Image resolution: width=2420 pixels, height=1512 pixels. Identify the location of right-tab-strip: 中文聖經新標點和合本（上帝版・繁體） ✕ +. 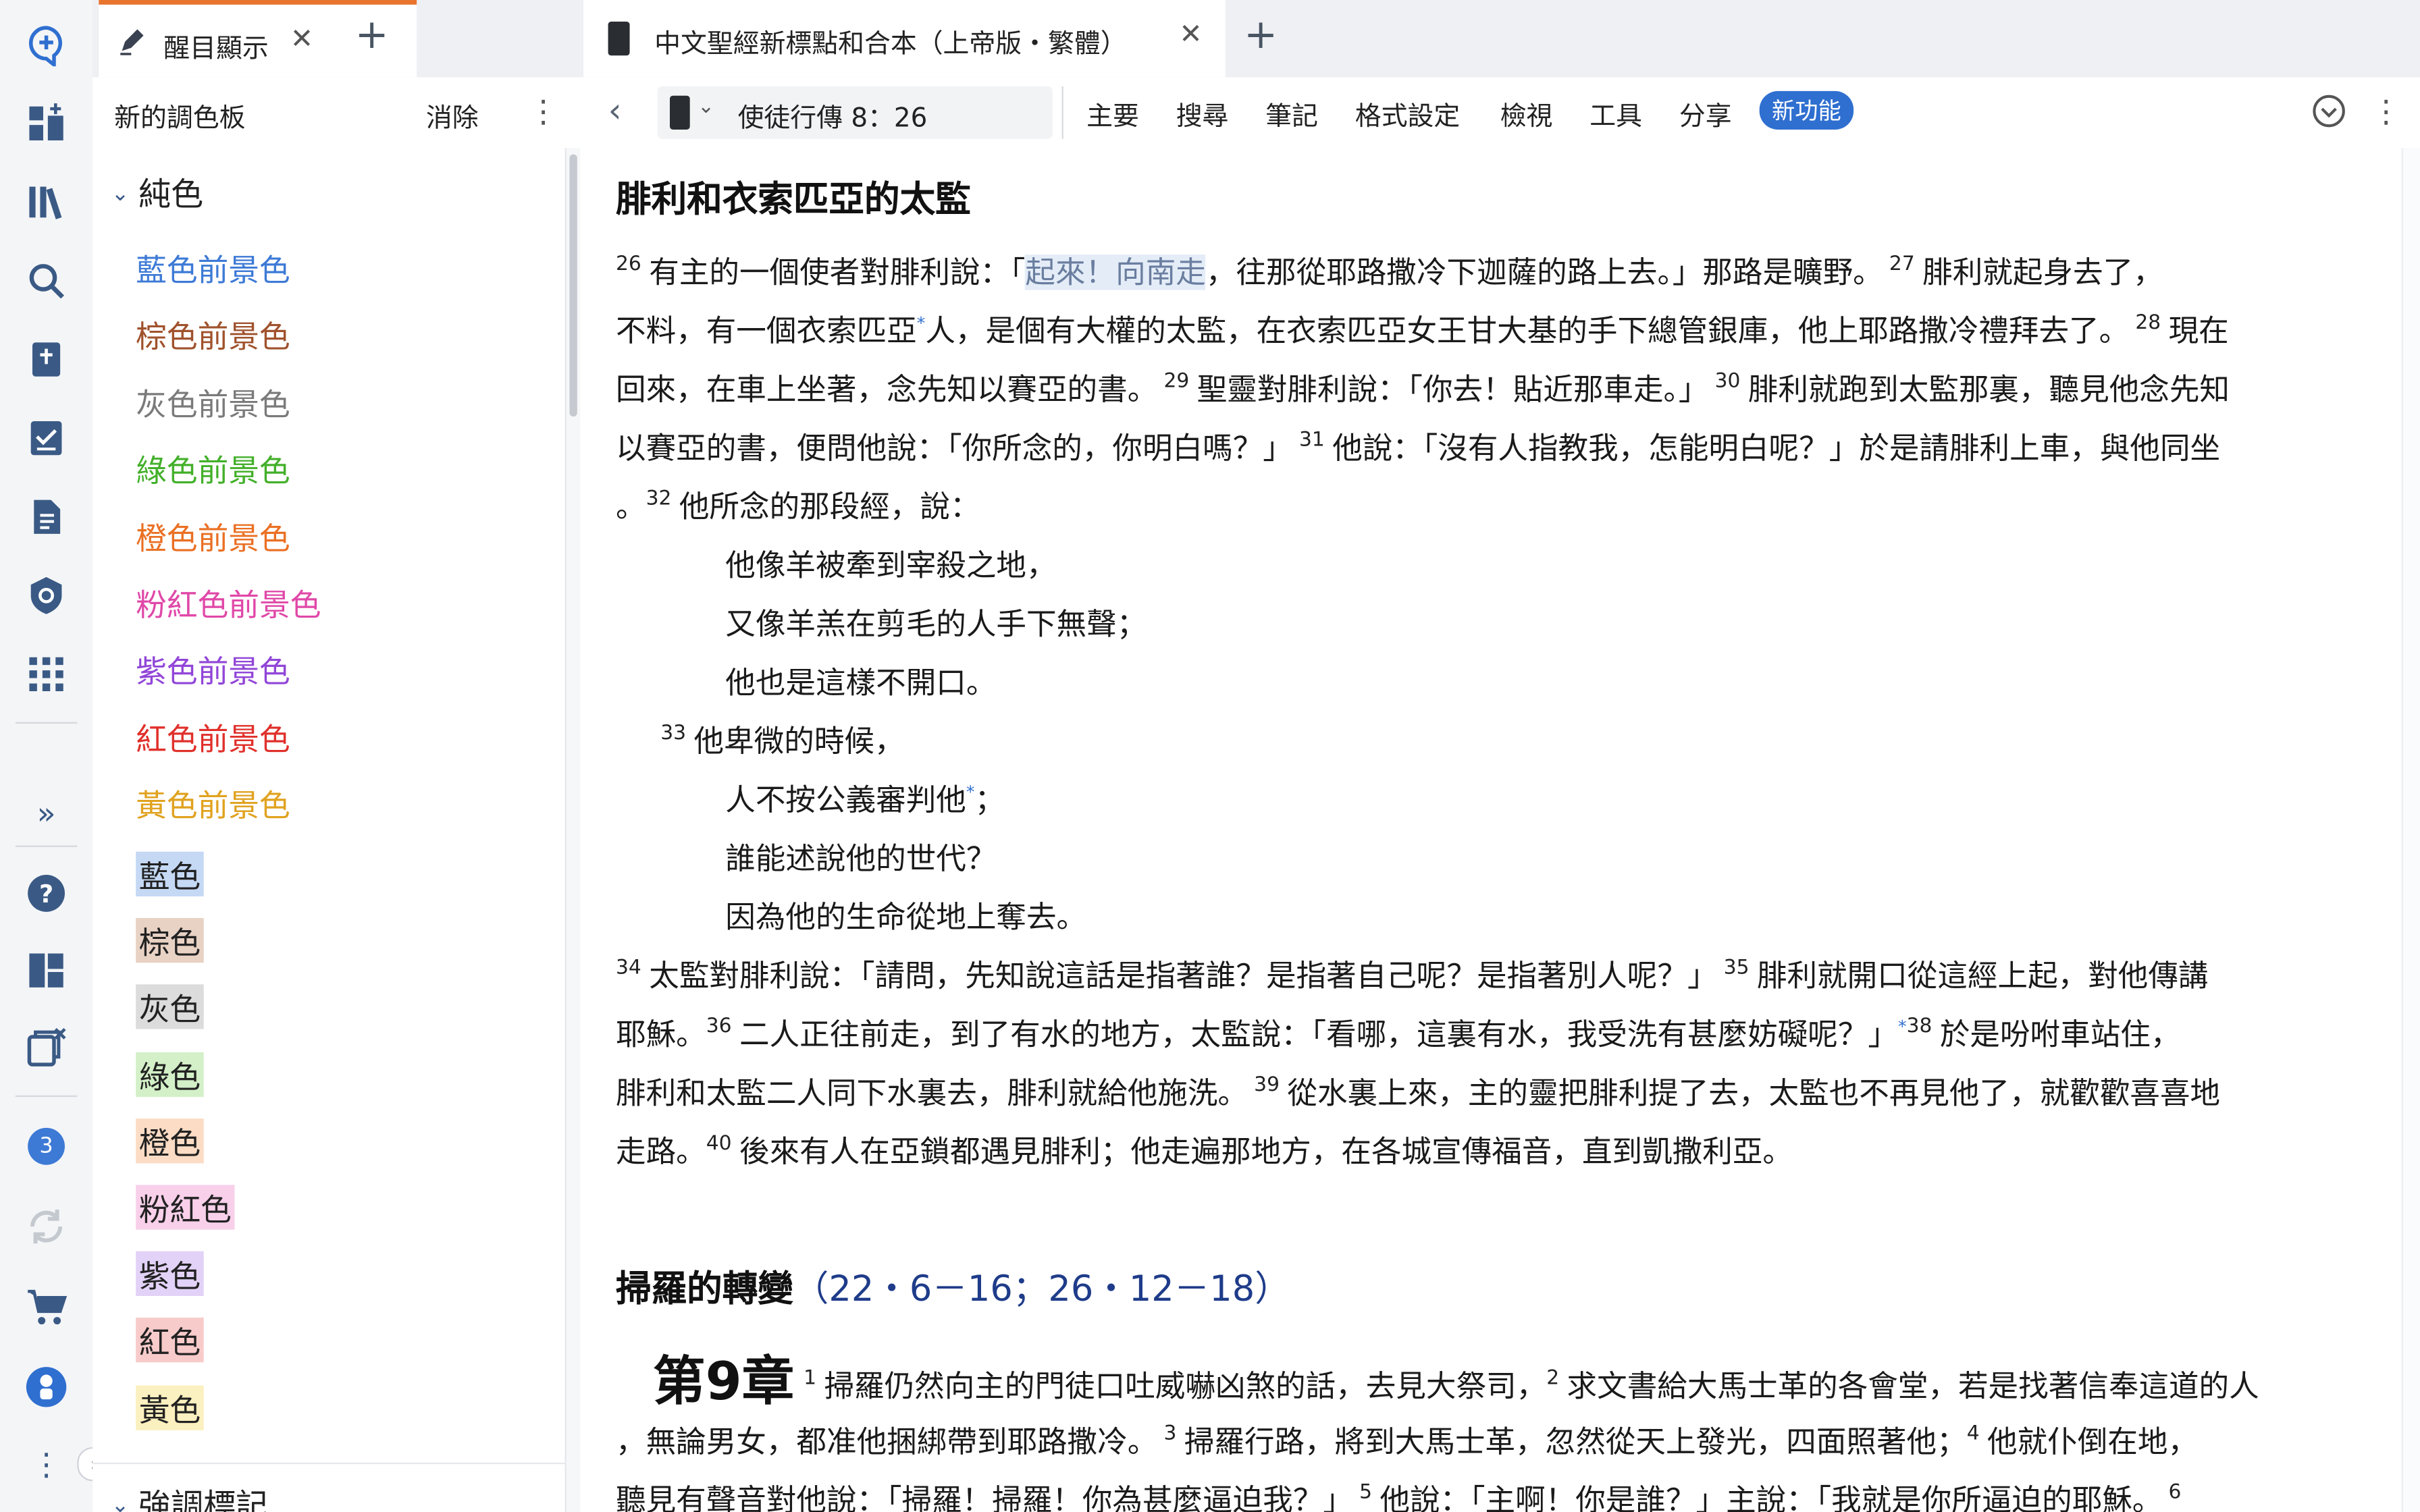
(1500, 39).